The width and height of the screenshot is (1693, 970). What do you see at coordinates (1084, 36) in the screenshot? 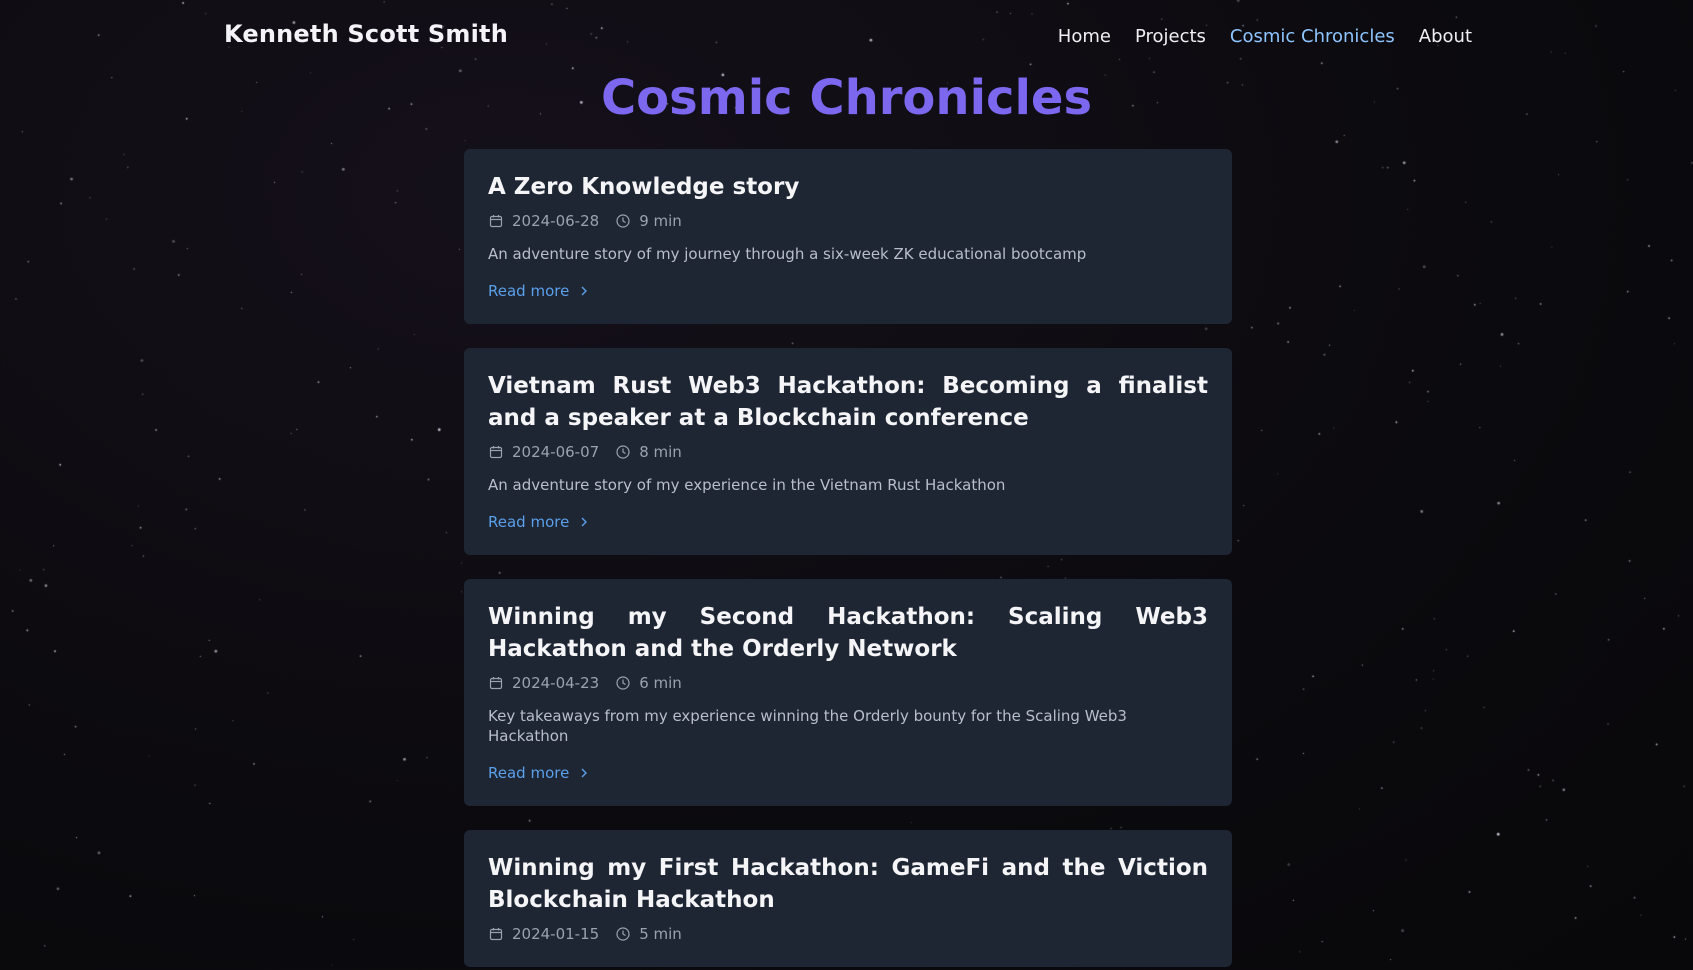
I see `nav-home: Home` at bounding box center [1084, 36].